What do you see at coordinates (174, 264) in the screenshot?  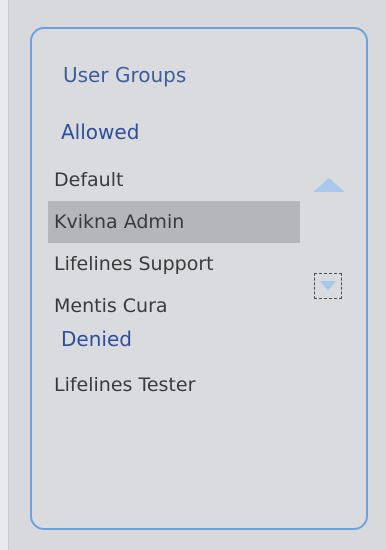 I see `list-item: Lifelines Support` at bounding box center [174, 264].